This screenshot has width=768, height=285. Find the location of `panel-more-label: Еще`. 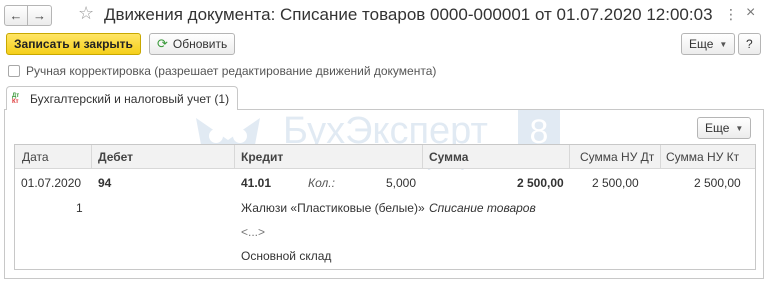

panel-more-label: Еще is located at coordinates (717, 128).